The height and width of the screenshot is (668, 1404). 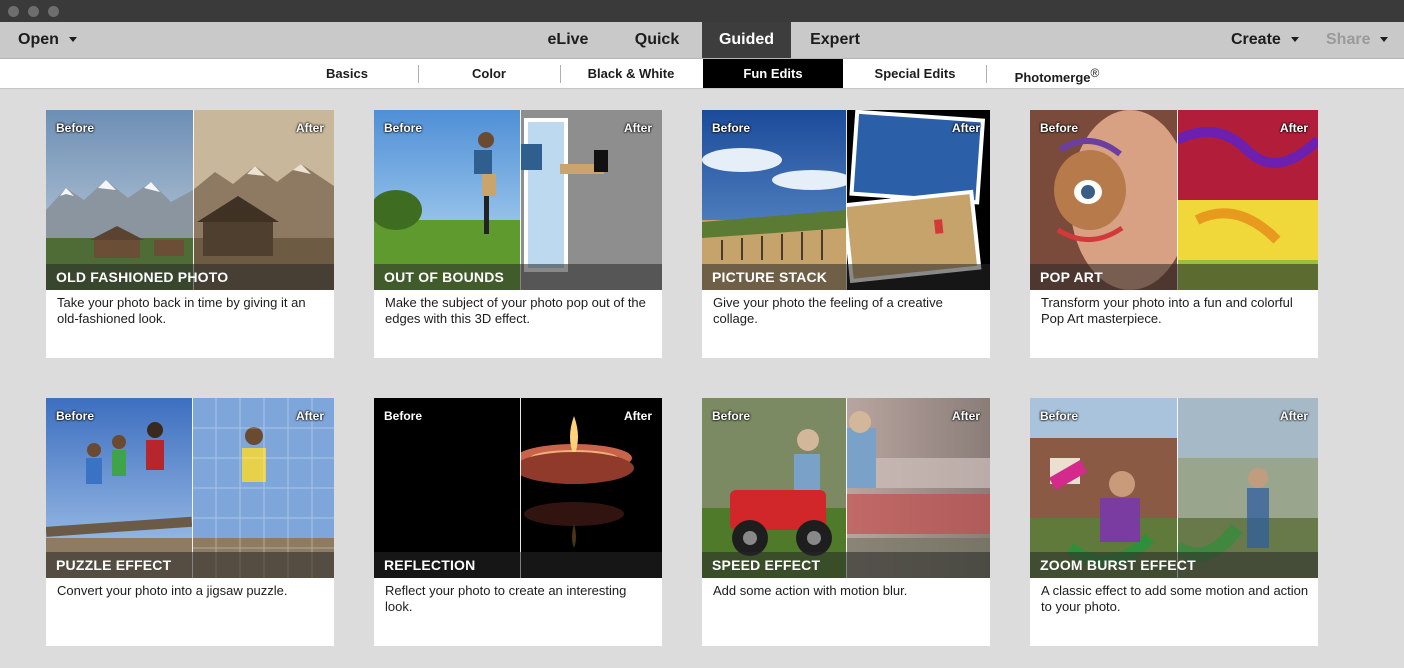 I want to click on mode-tab-expert: Expert, so click(x=835, y=40).